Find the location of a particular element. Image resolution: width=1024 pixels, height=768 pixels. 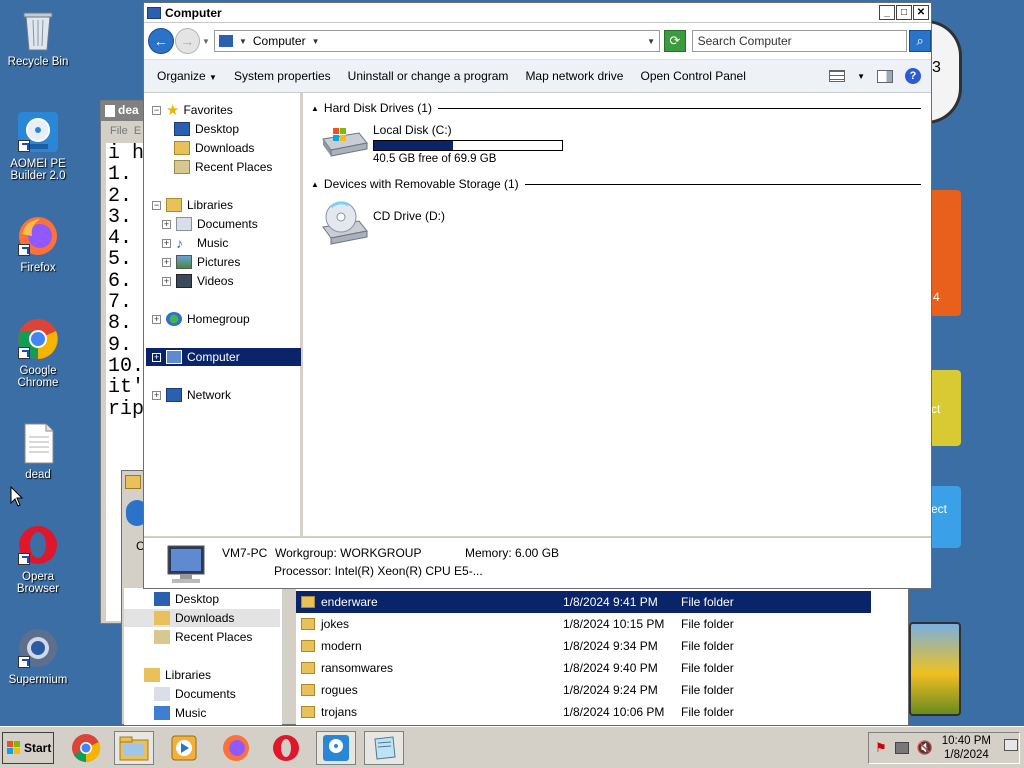

nav-recent-behind: Recent Places is located at coordinates (203, 637).